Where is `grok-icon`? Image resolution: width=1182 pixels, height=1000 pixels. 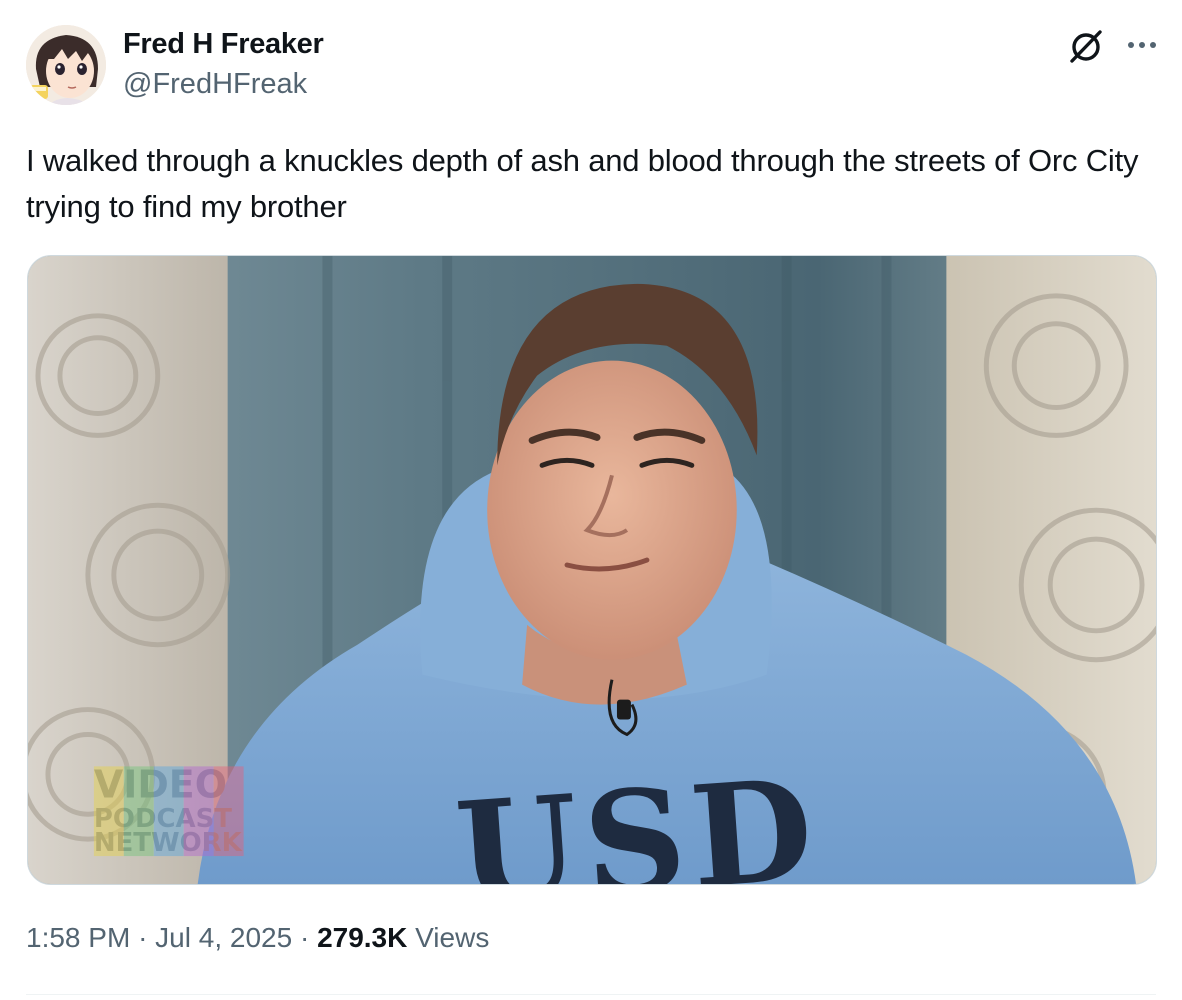
grok-icon is located at coordinates (1086, 46).